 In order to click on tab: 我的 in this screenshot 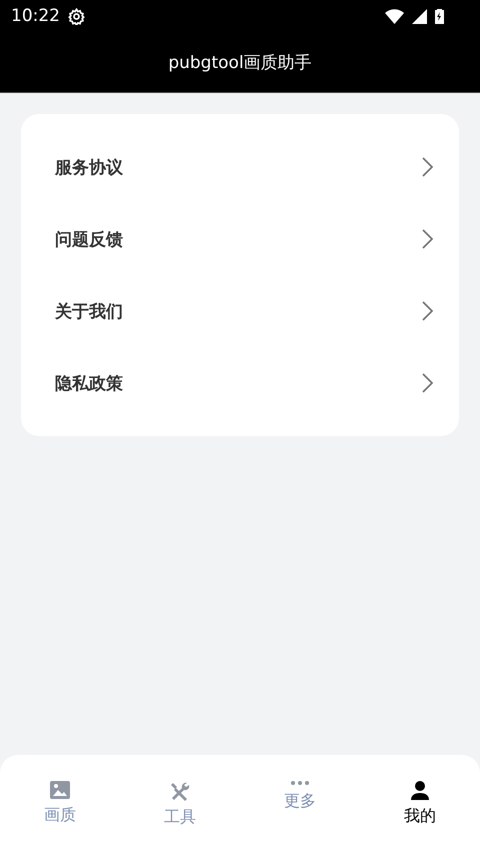, I will do `click(420, 817)`.